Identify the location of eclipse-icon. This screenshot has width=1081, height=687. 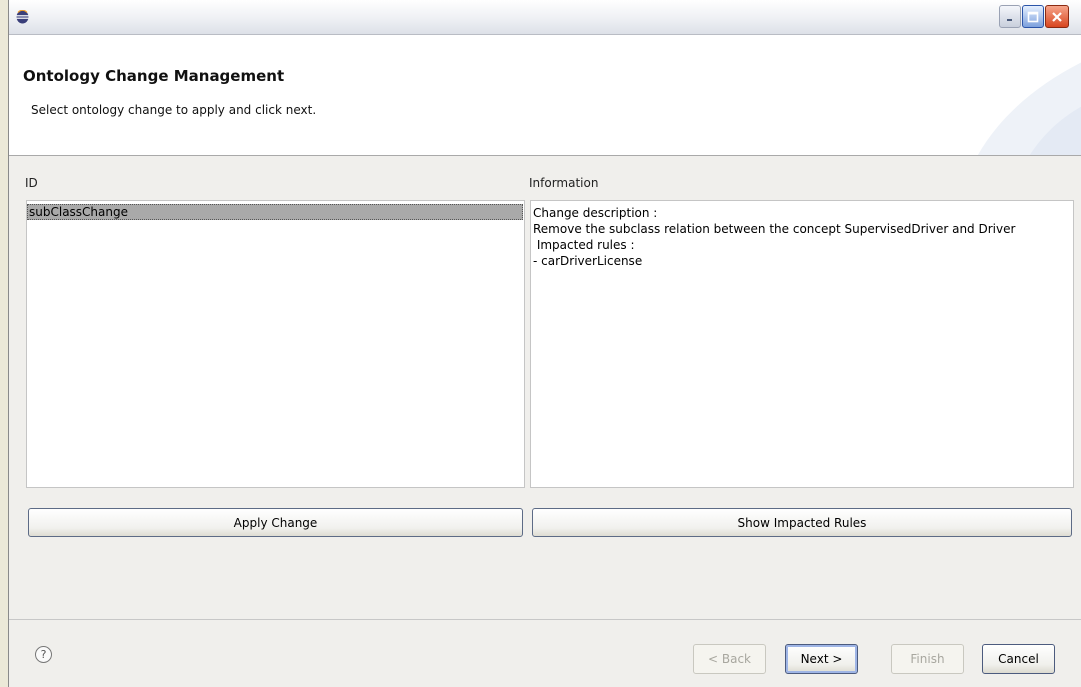
(22, 17).